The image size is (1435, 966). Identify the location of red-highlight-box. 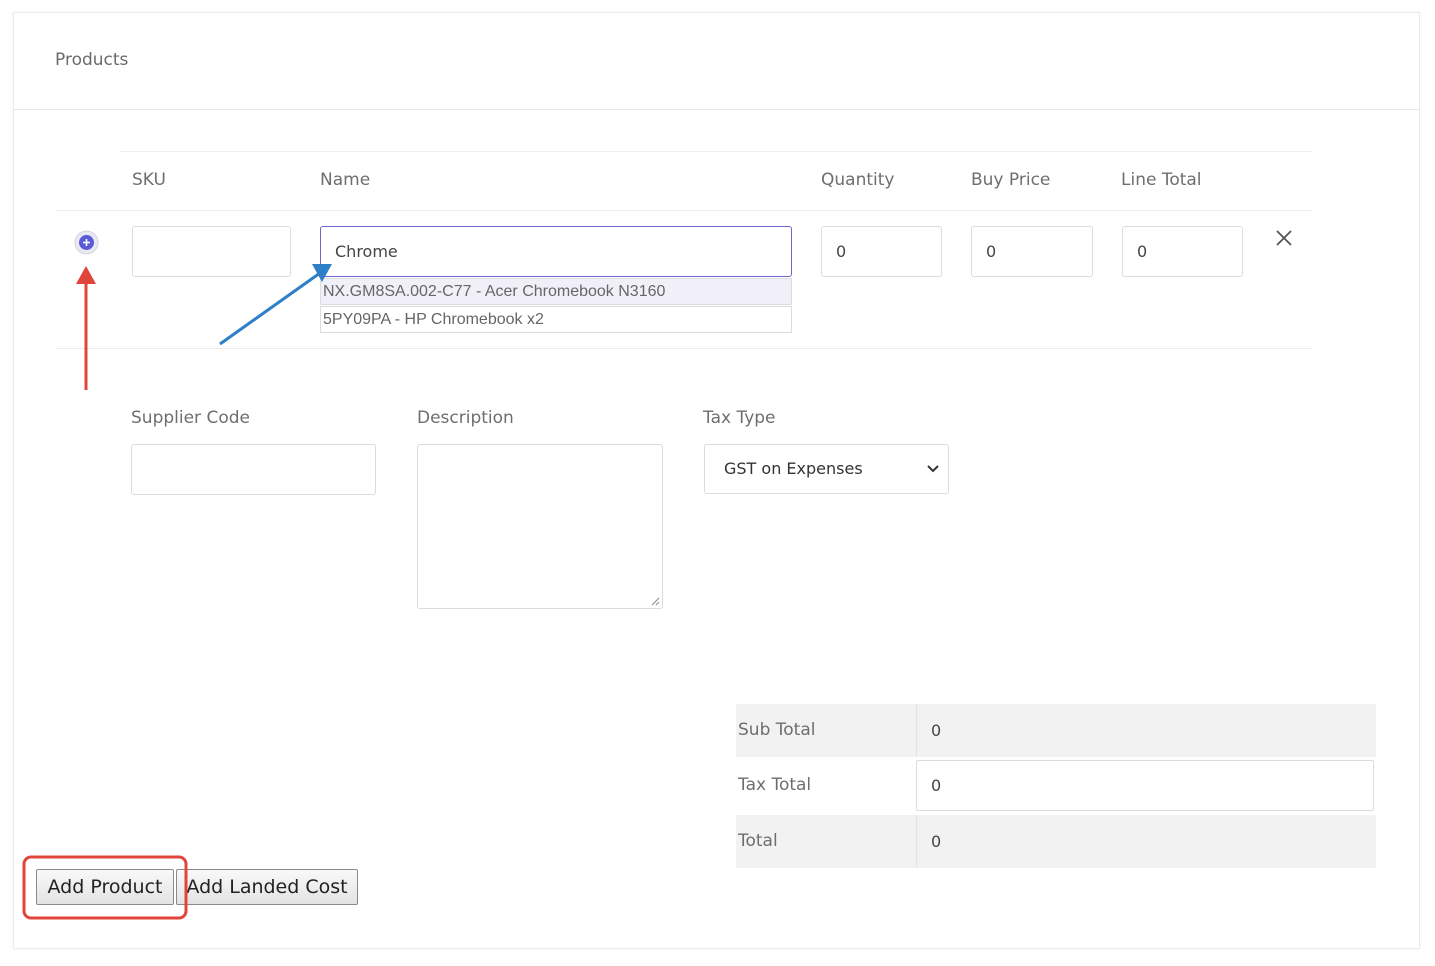
(105, 887).